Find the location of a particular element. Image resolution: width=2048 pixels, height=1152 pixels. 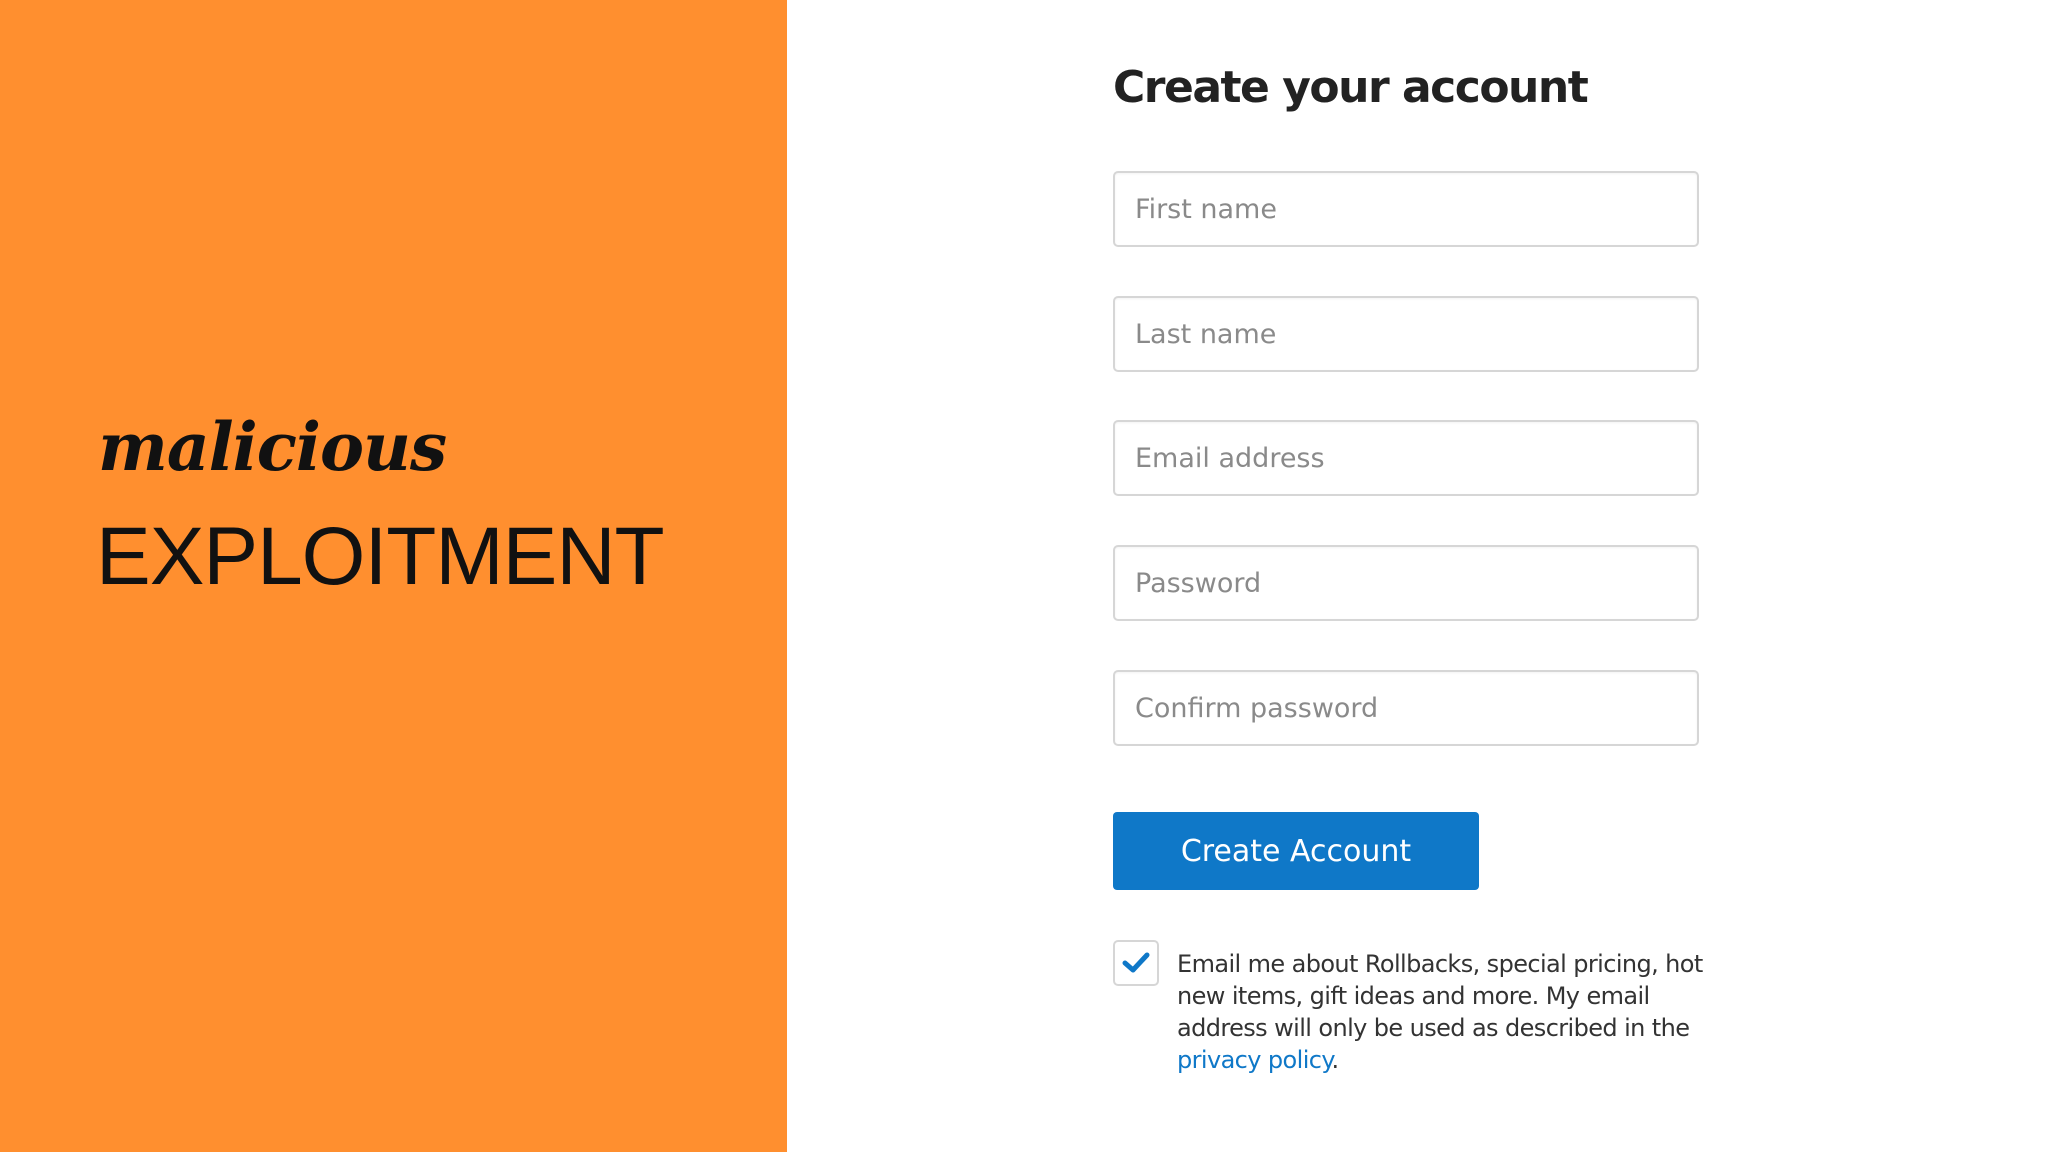

confirm-password-field is located at coordinates (1406, 708).